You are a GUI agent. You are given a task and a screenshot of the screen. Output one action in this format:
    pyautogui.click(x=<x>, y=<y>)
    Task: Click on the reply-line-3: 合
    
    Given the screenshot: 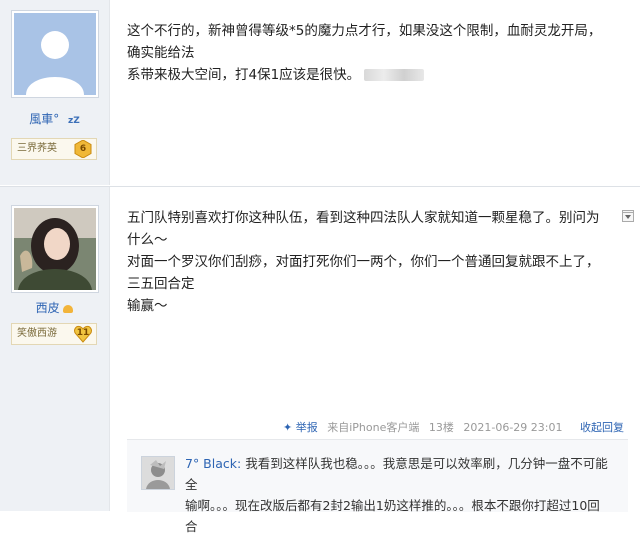 What is the action you would take?
    pyautogui.click(x=191, y=526)
    